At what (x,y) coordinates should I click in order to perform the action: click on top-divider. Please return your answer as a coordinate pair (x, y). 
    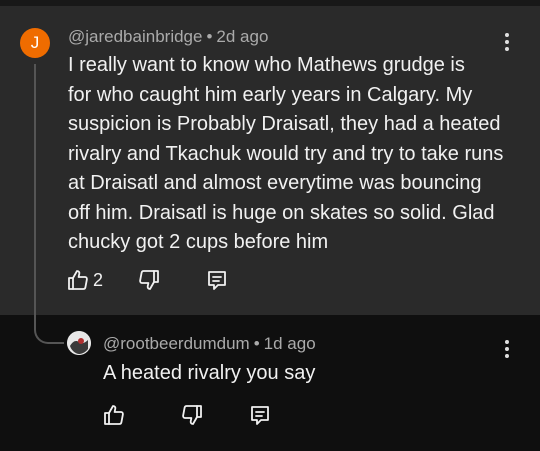
    Looking at the image, I should click on (270, 3).